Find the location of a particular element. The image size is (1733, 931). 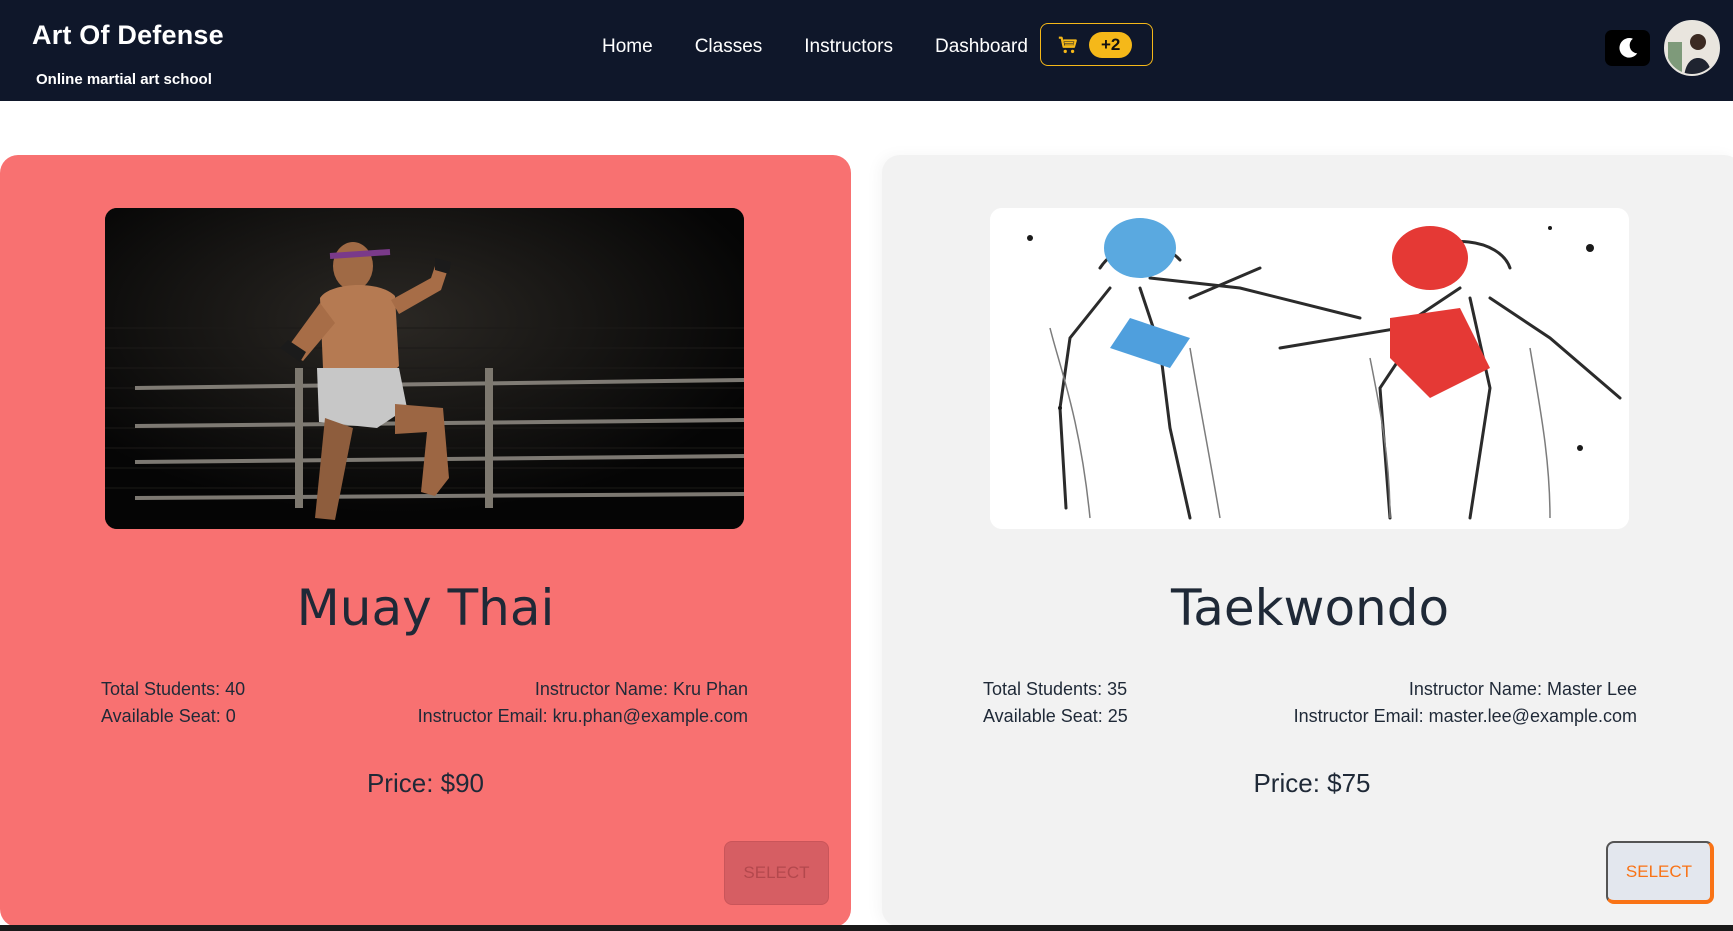

total-students: Total Students: 40 is located at coordinates (173, 689).